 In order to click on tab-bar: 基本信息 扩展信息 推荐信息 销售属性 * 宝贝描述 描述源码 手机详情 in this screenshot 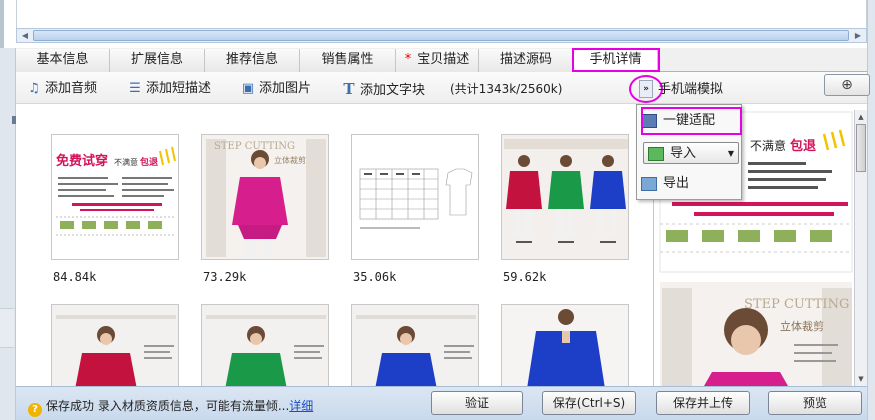, I will do `click(441, 60)`.